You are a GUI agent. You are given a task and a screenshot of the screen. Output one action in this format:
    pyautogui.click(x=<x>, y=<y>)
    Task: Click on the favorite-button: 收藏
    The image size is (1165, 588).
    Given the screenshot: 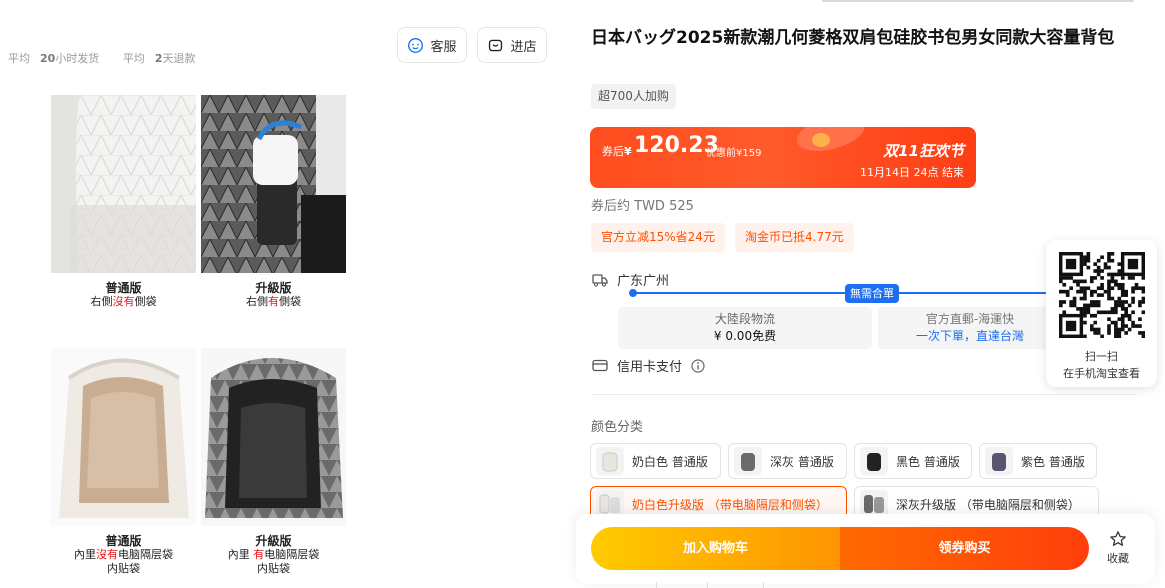 What is the action you would take?
    pyautogui.click(x=1118, y=548)
    